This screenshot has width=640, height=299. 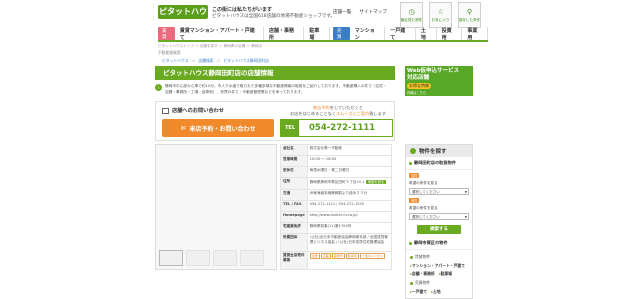 What do you see at coordinates (450, 34) in the screenshot?
I see `nav-sale-investment: 投資用` at bounding box center [450, 34].